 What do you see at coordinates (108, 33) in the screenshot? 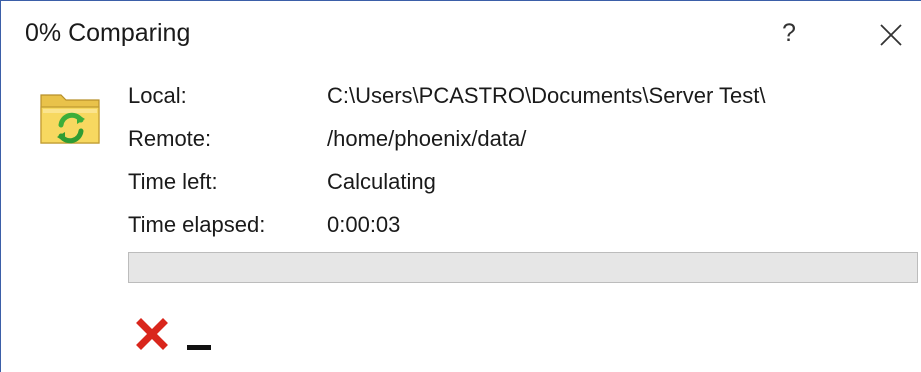
I see `window-title: 0% Comparing` at bounding box center [108, 33].